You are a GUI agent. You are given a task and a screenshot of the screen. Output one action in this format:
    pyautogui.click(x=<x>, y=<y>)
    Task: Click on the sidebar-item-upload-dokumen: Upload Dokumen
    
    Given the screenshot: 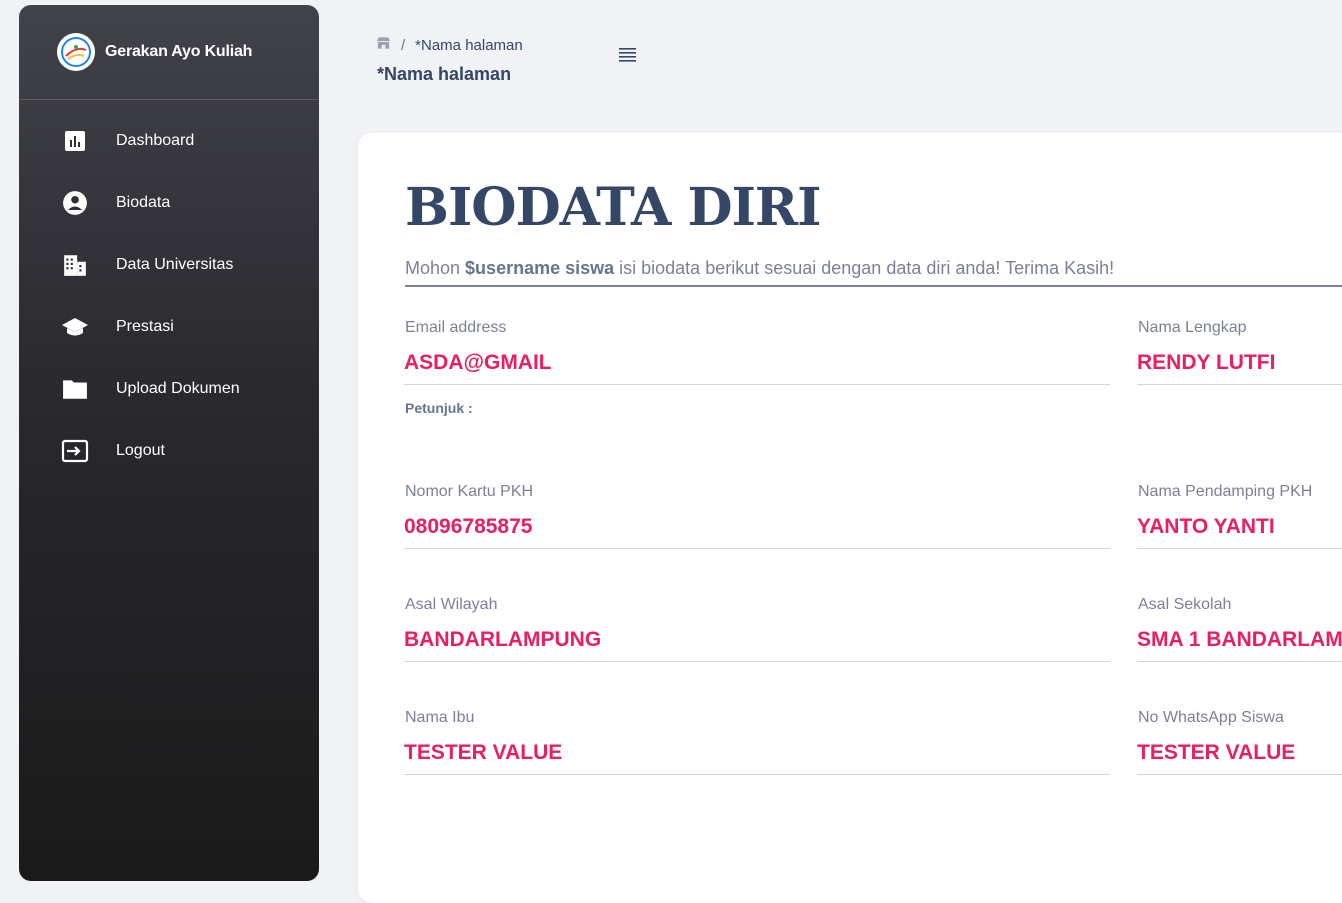 What is the action you would take?
    pyautogui.click(x=169, y=389)
    